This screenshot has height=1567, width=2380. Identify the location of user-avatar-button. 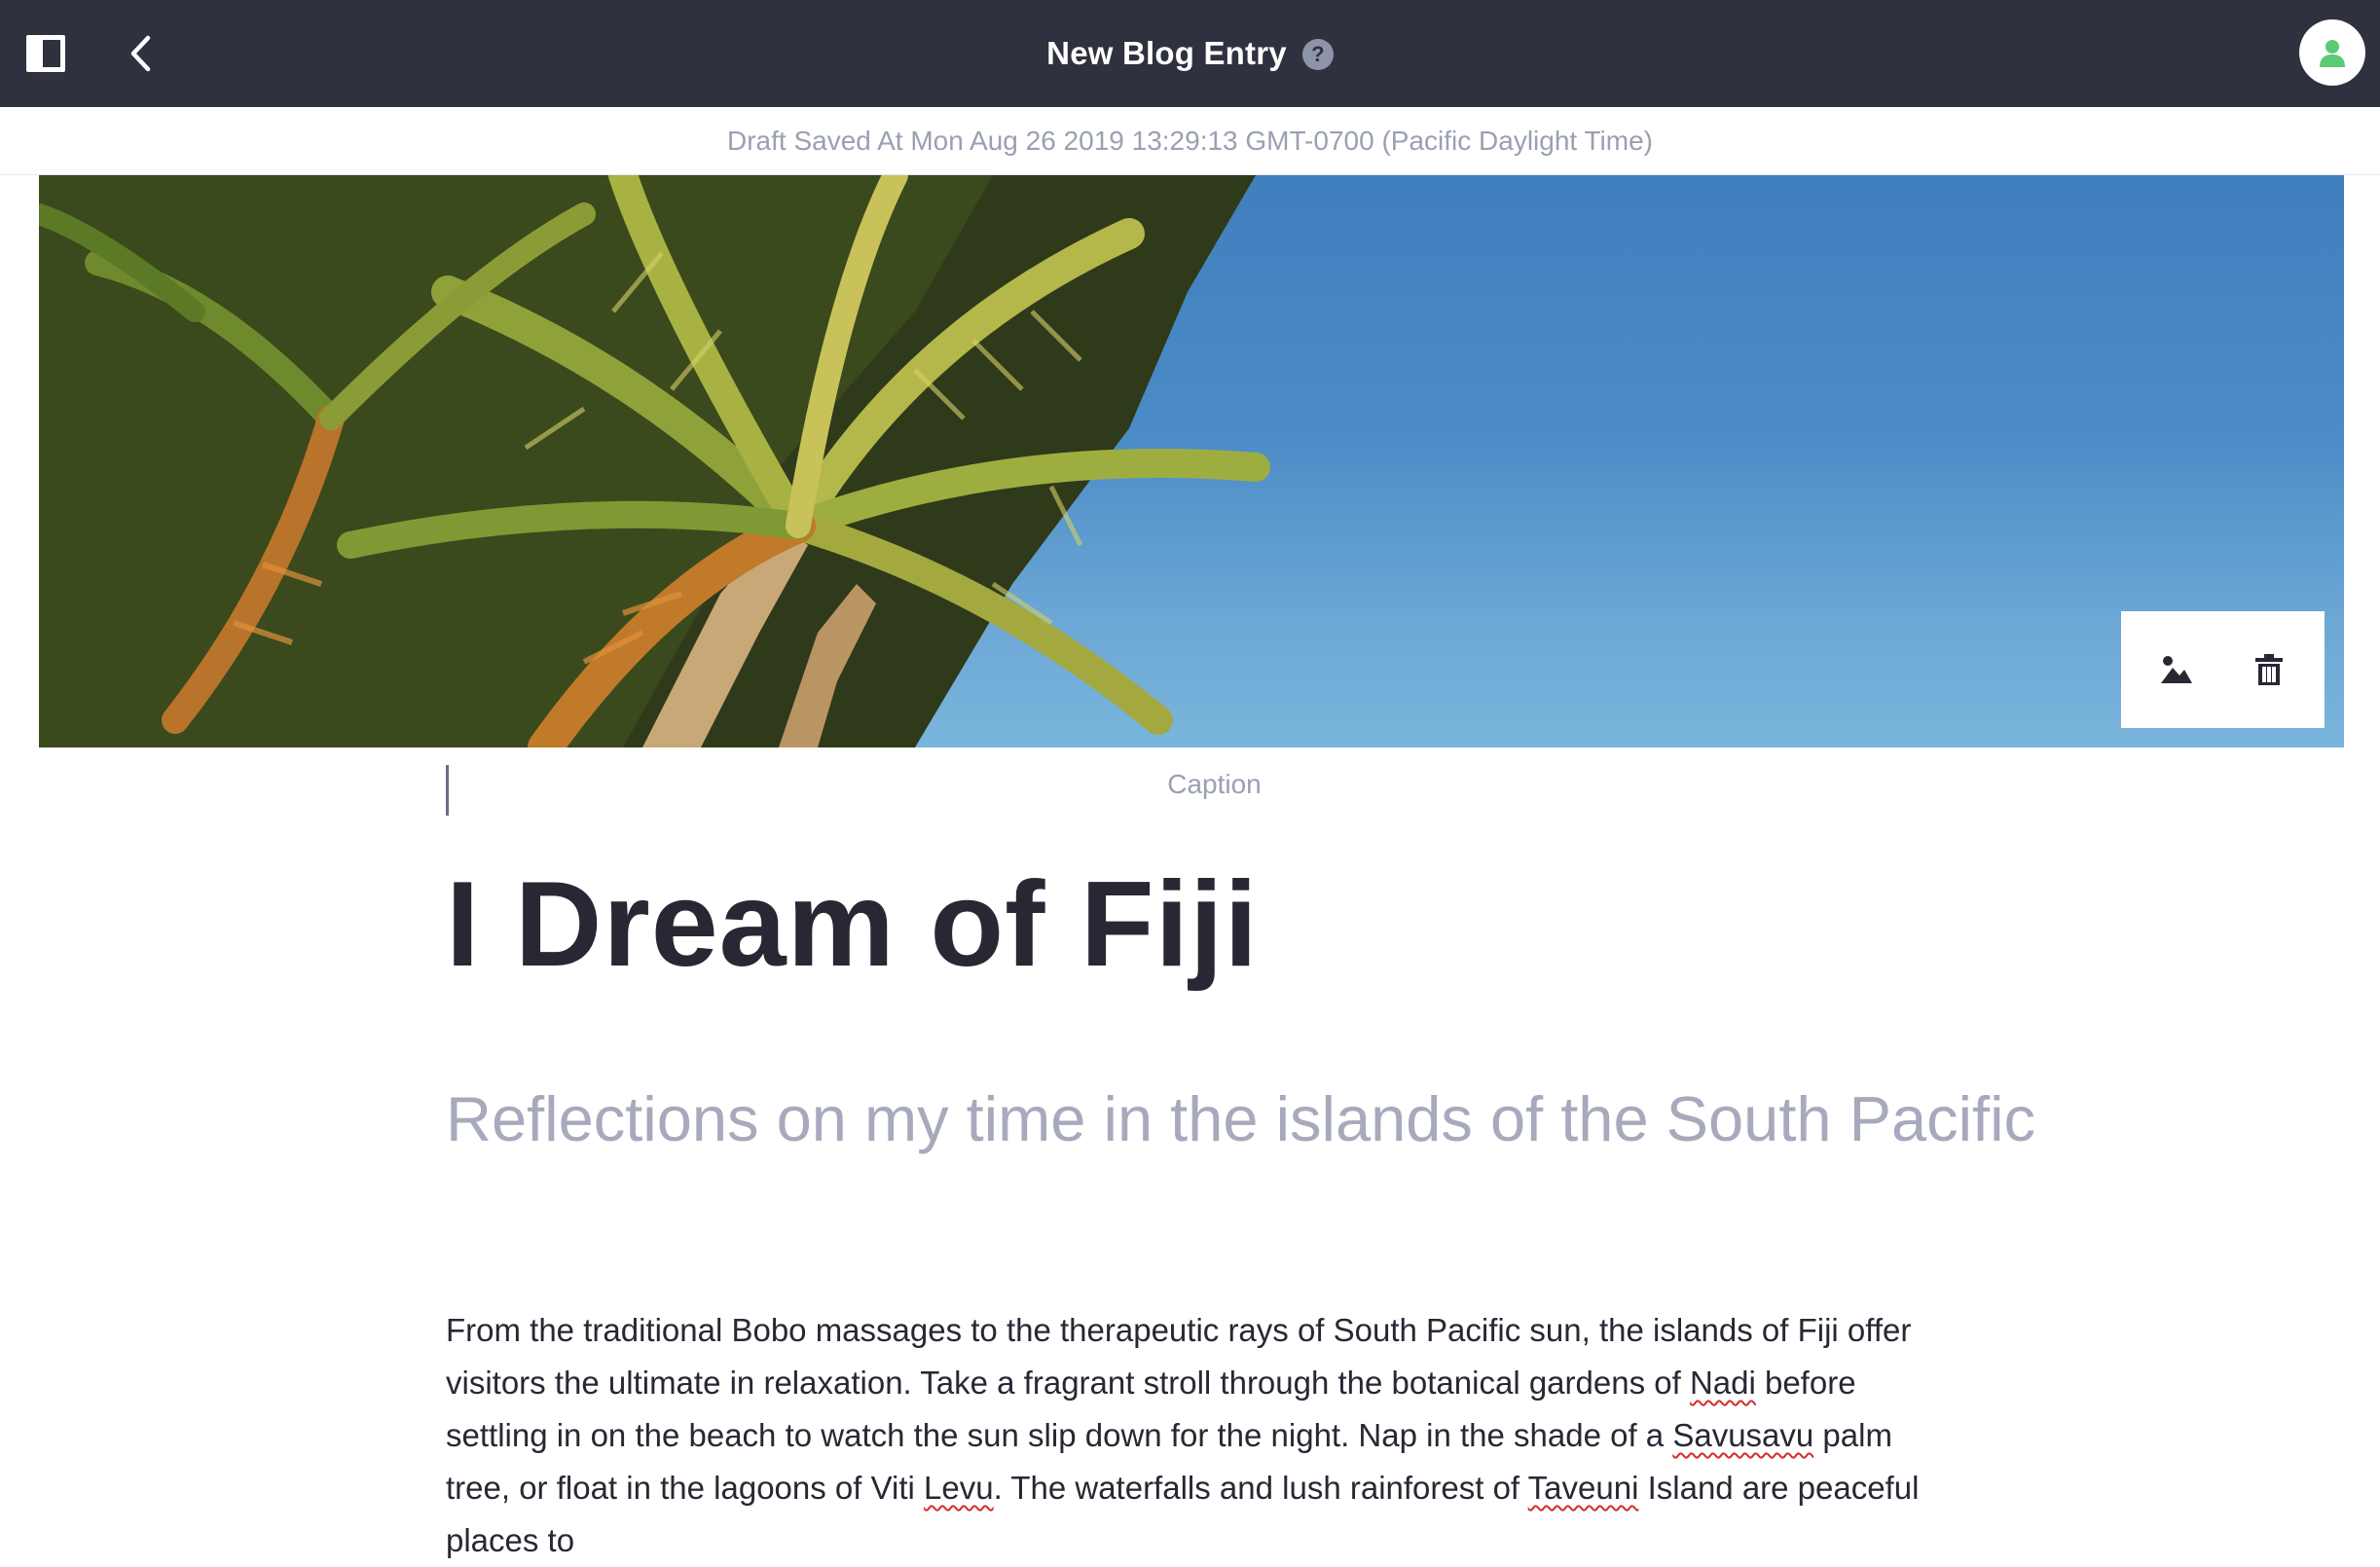
(2332, 52).